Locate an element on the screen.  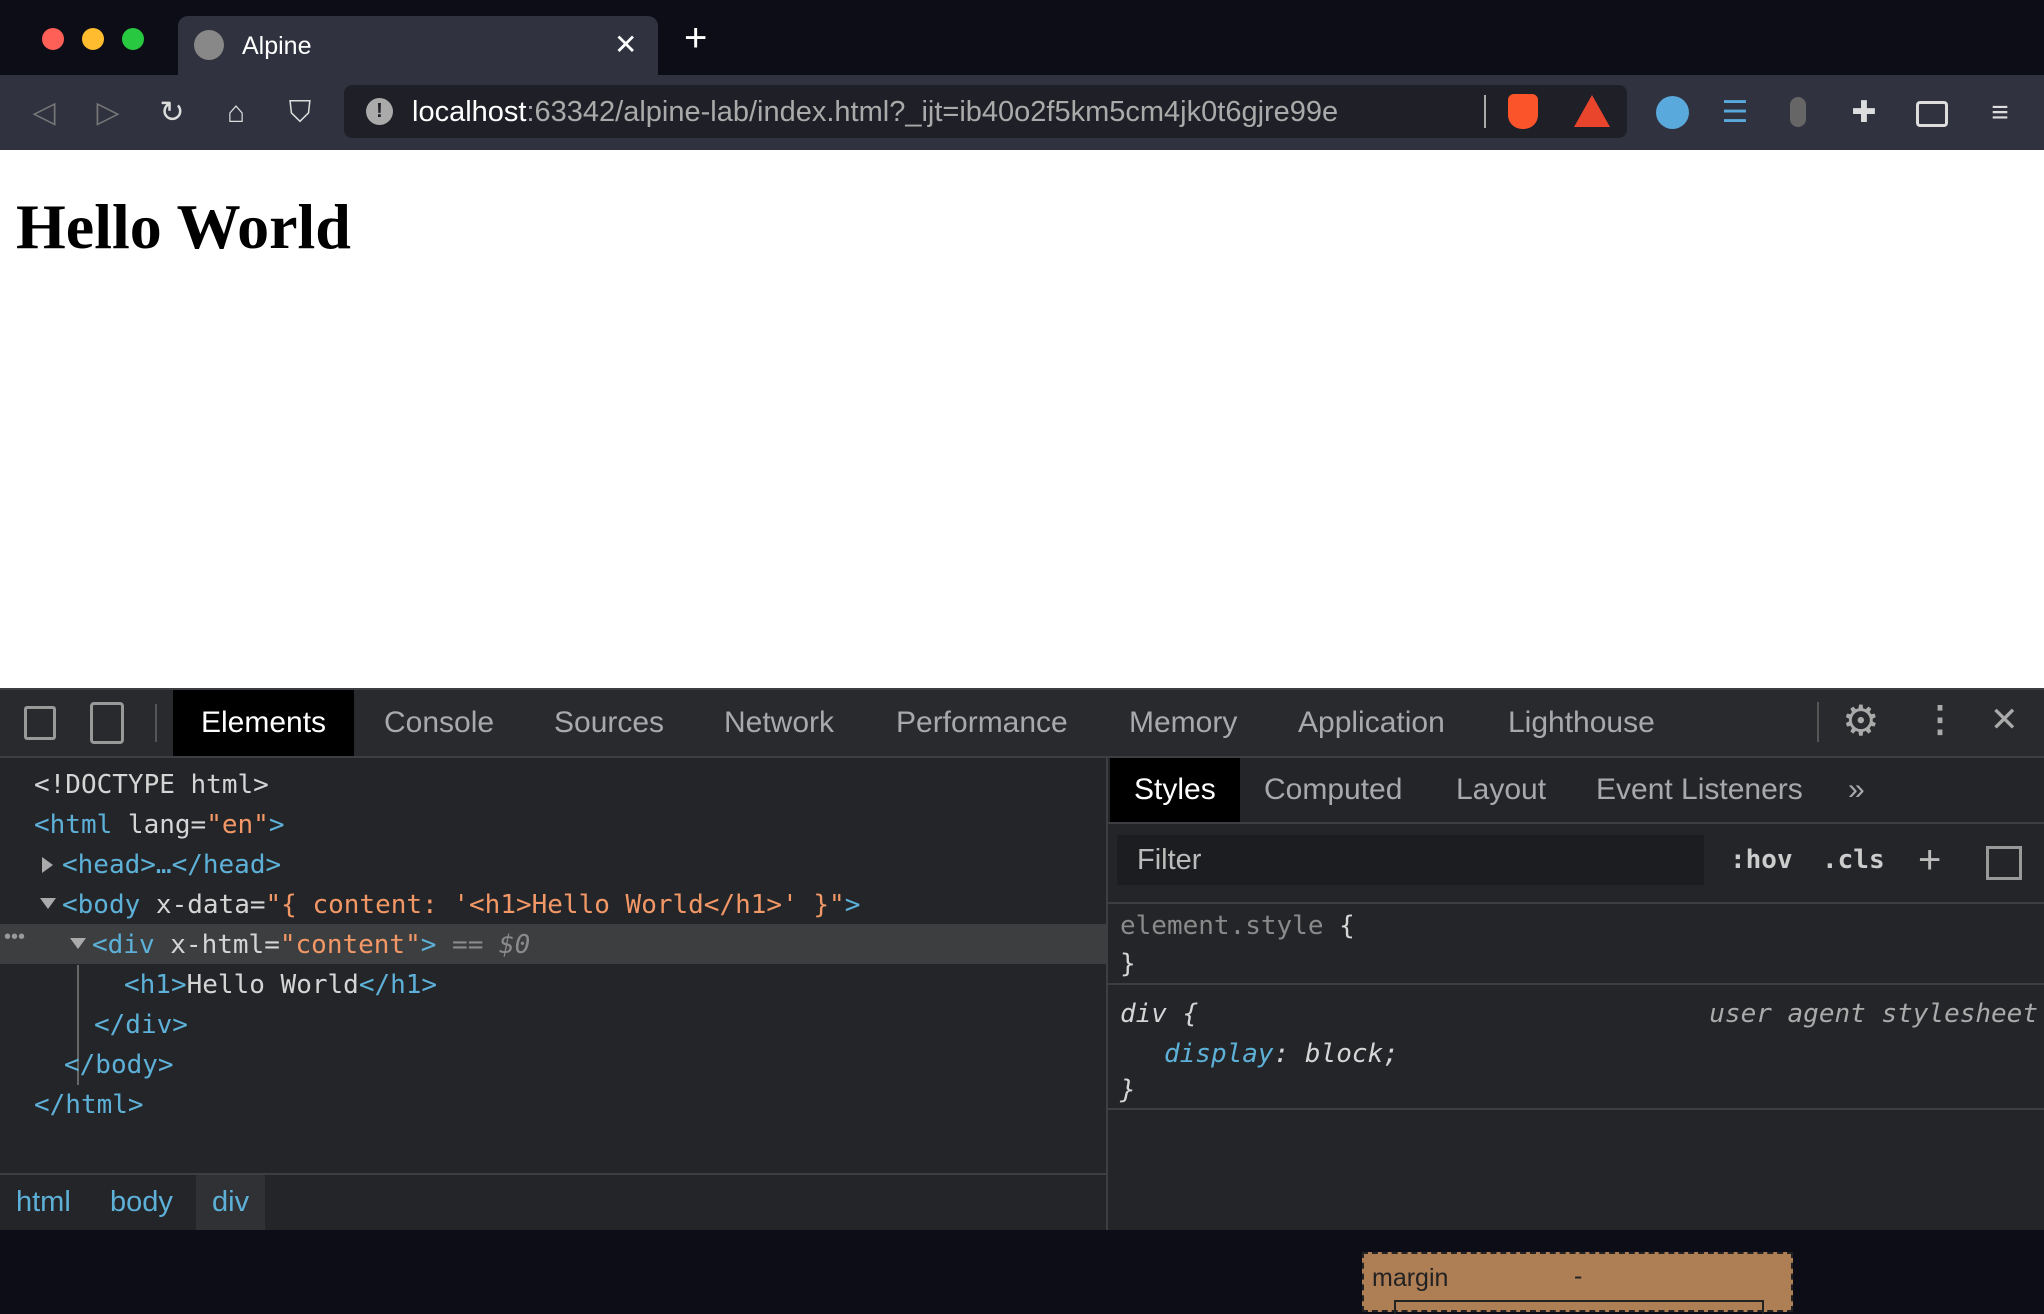
attr-name: lang= is located at coordinates (159, 825).